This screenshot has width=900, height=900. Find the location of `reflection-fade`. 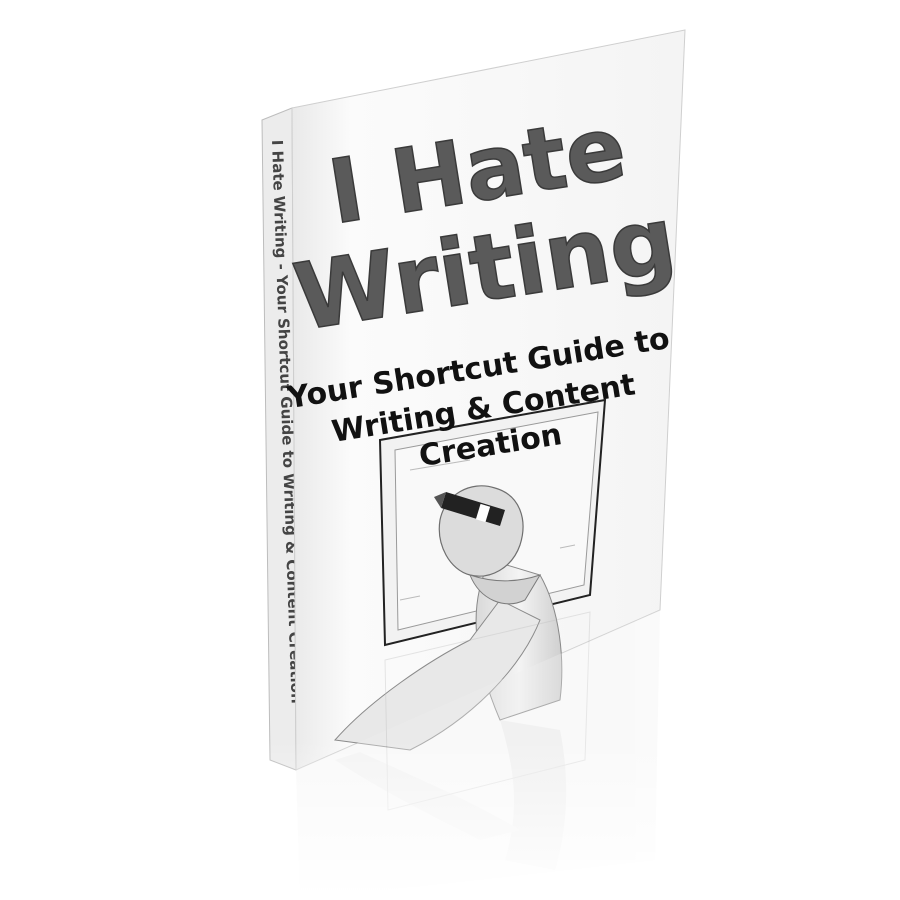

reflection-fade is located at coordinates (480, 820).